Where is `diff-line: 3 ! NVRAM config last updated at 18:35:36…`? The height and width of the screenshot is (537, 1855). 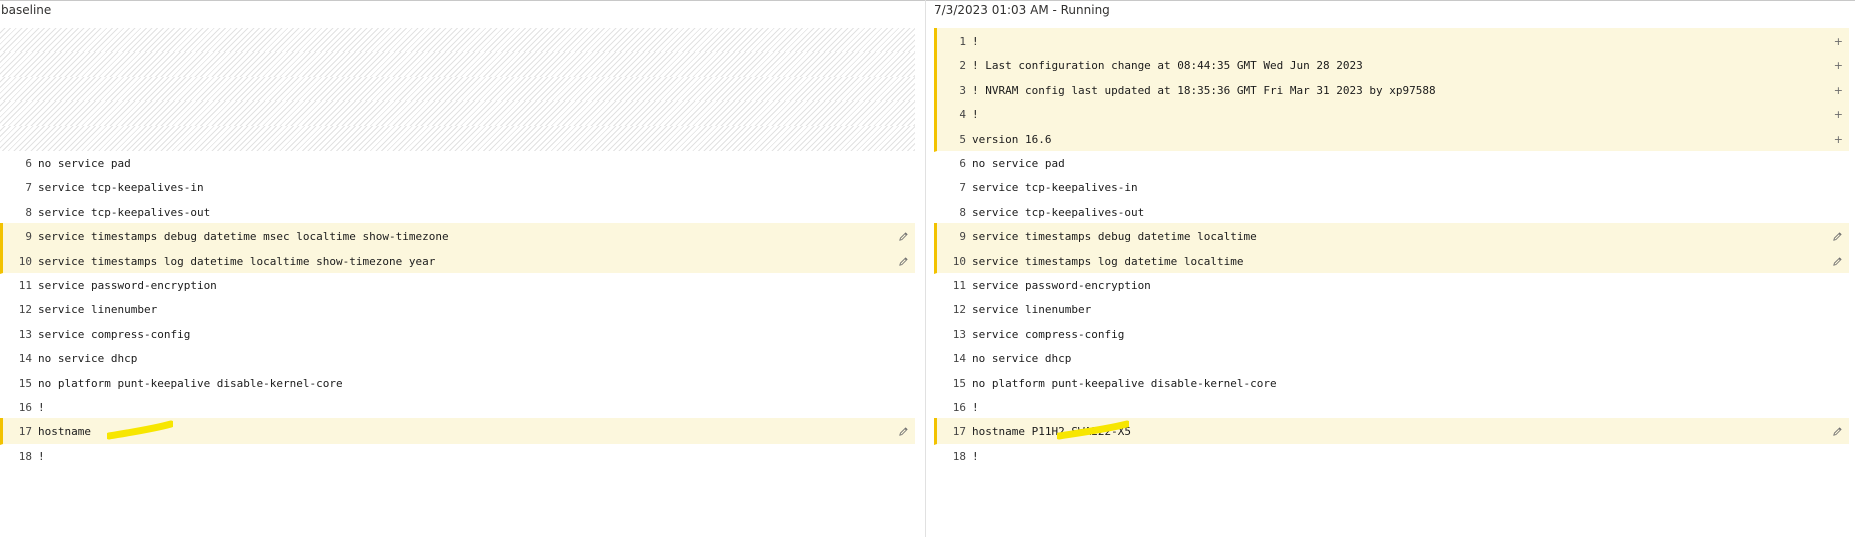 diff-line: 3 ! NVRAM config last updated at 18:35:36… is located at coordinates (1391, 90).